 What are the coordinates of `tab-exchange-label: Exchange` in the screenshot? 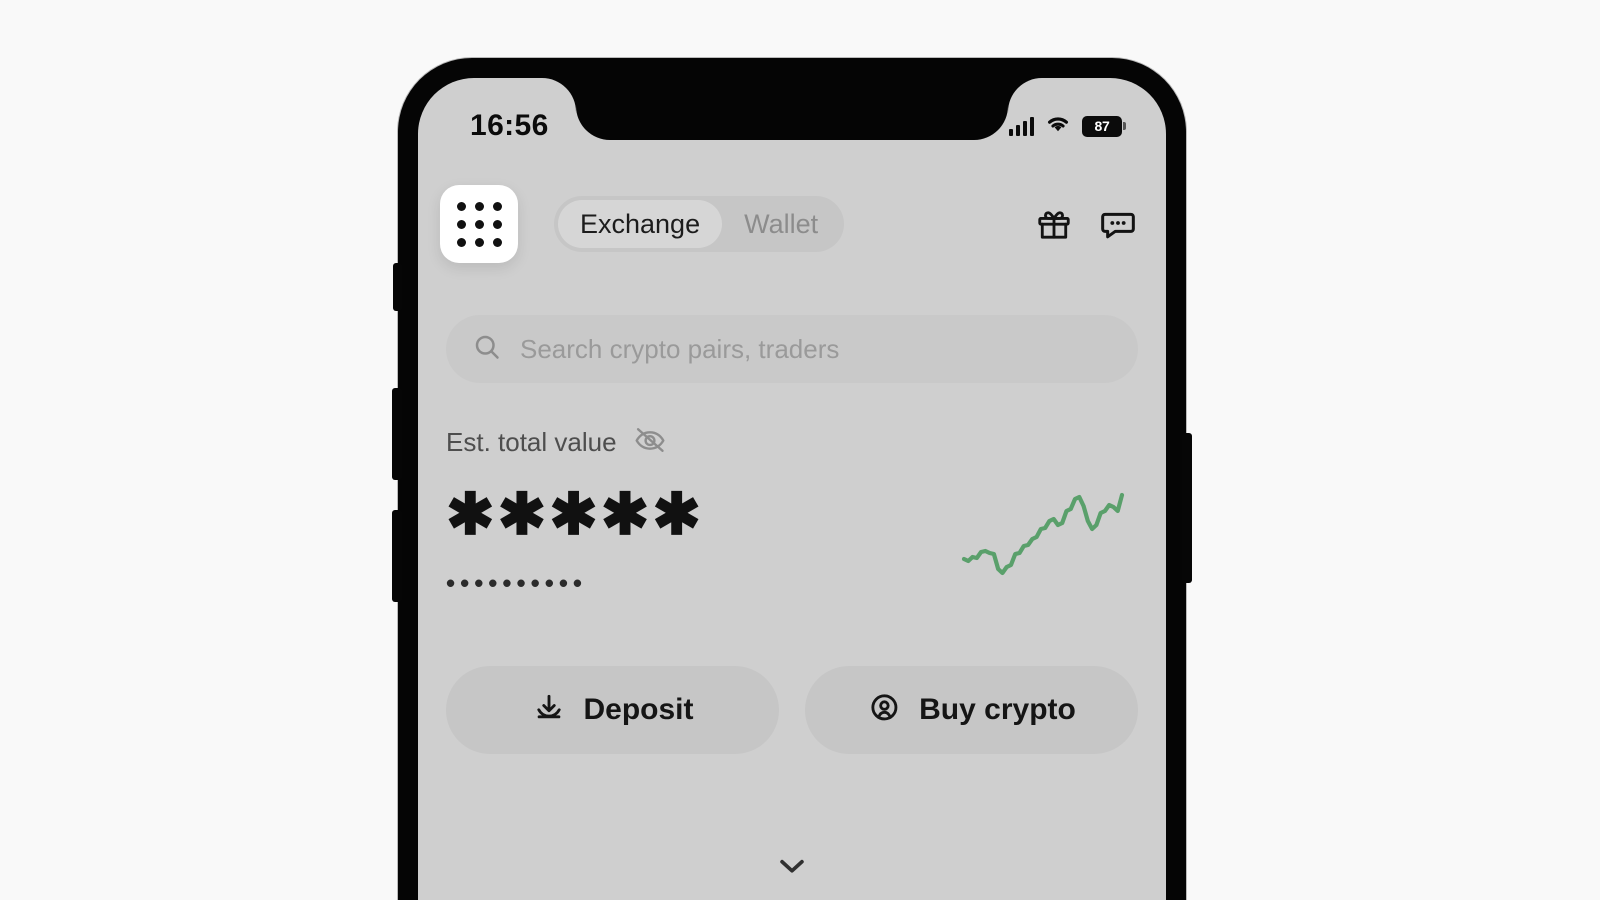 It's located at (640, 223).